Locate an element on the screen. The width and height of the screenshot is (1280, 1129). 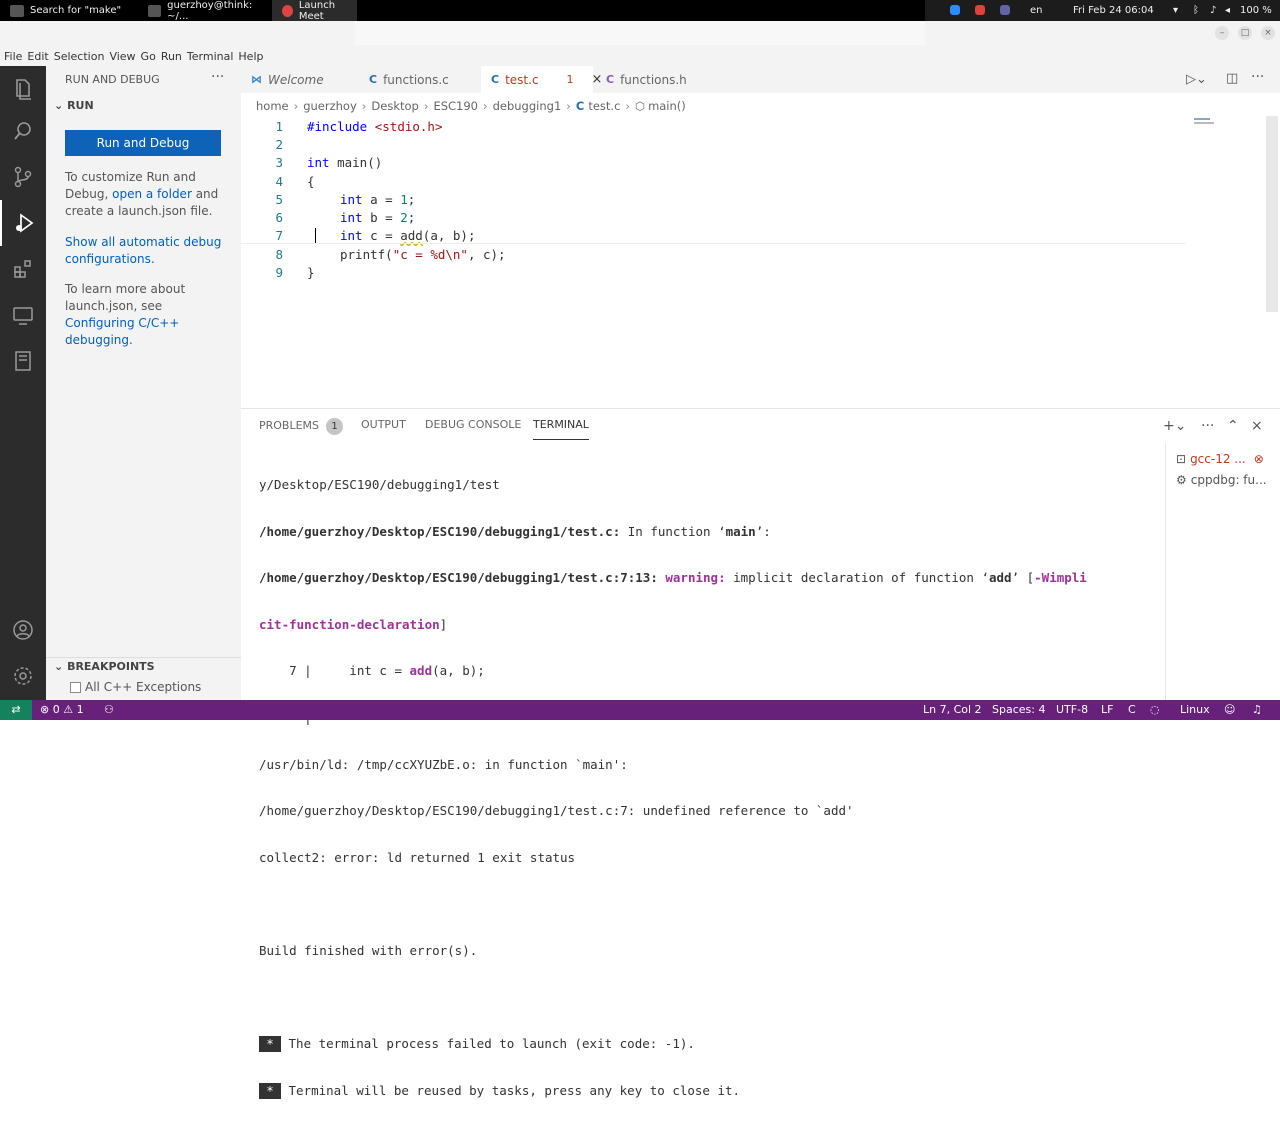
tab-test-c: C test.c 1 × is located at coordinates (541, 79).